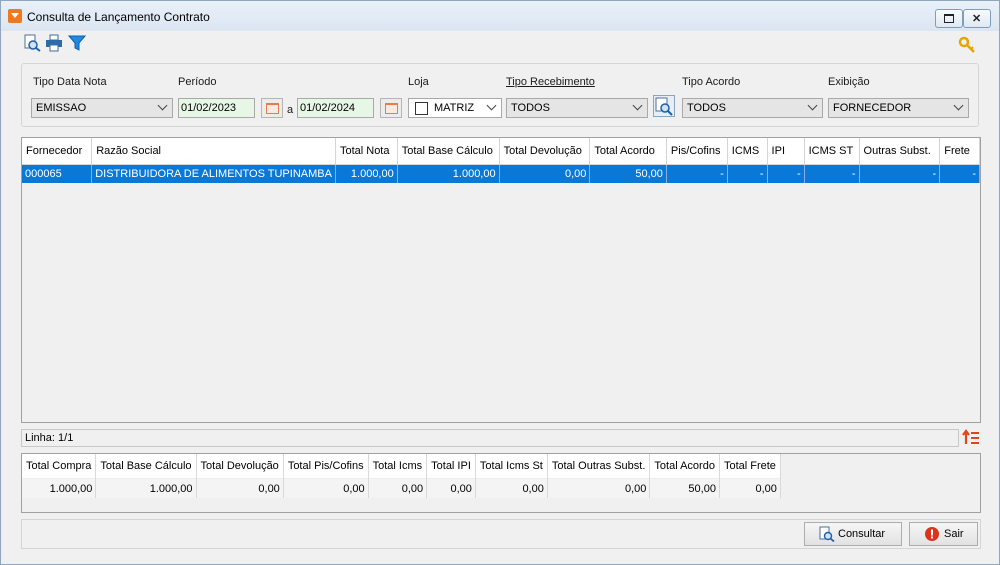 This screenshot has height=565, width=1000. I want to click on total-base-calculo-value: 1.000,00, so click(146, 488).